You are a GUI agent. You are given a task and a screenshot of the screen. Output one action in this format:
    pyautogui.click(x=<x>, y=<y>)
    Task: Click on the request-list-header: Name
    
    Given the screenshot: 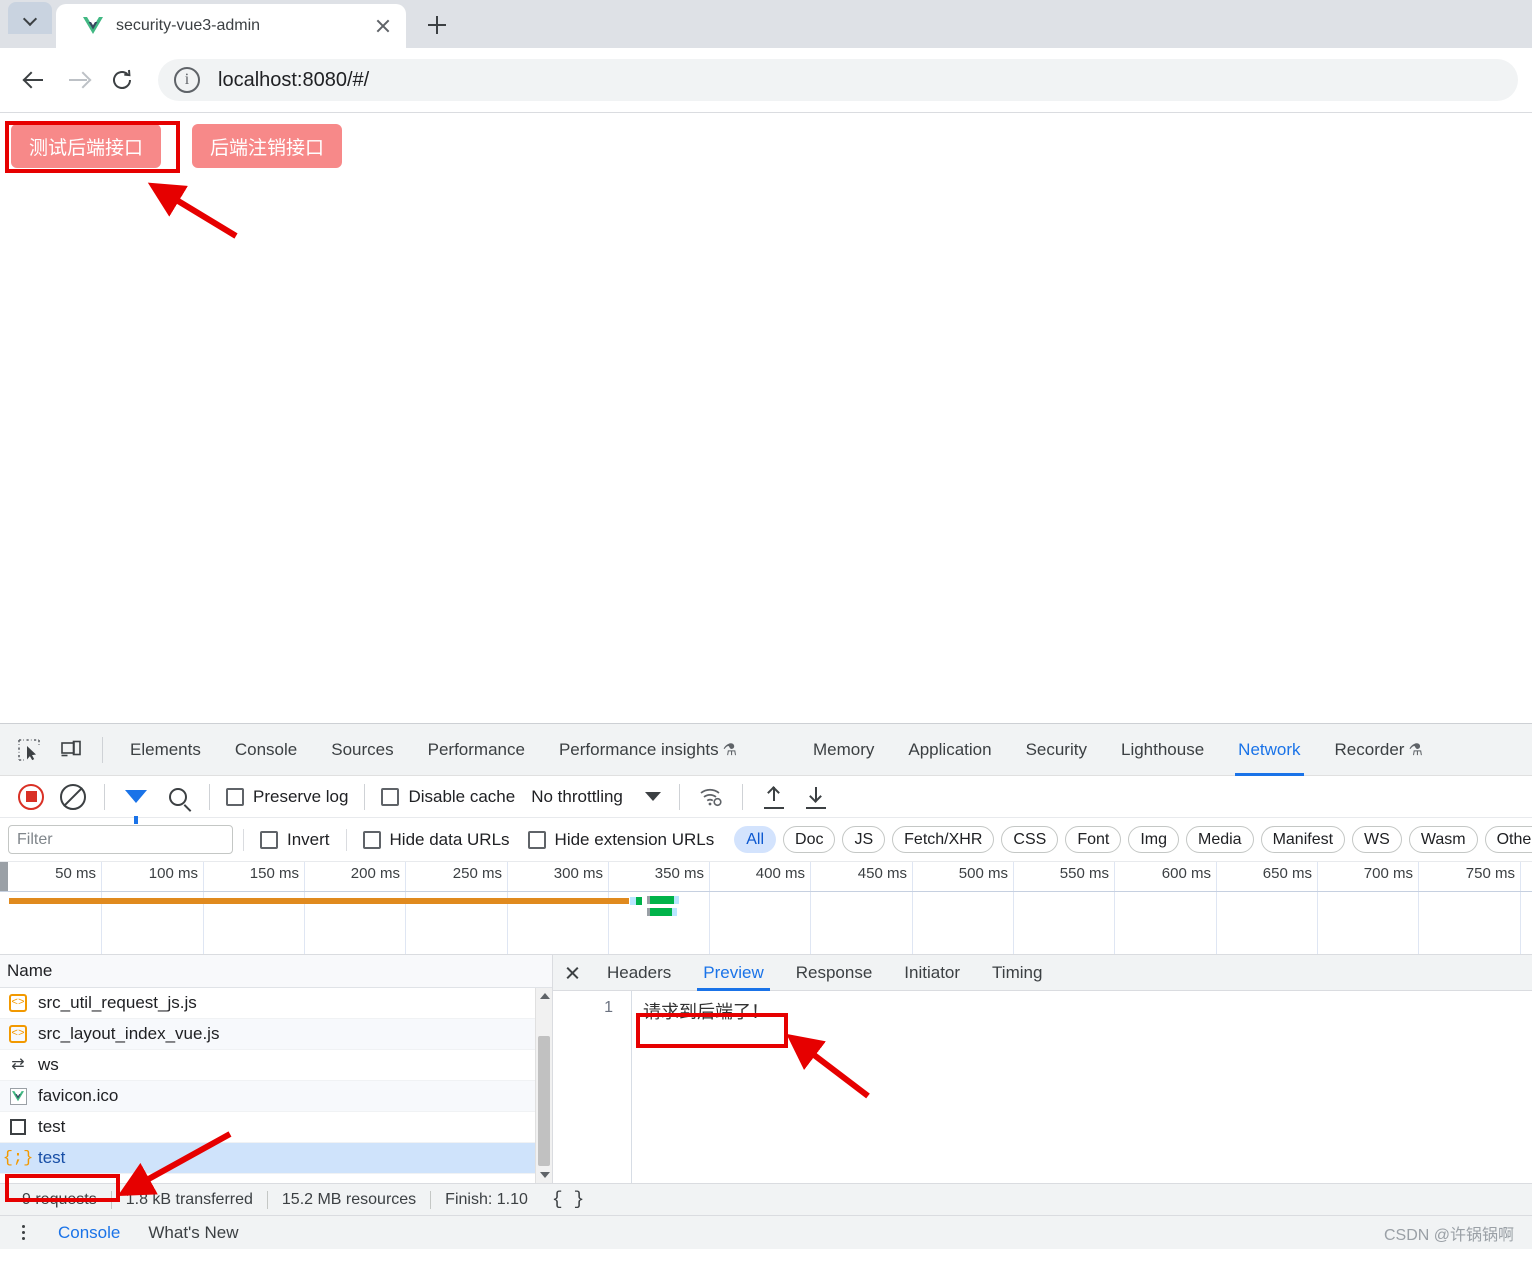 What is the action you would take?
    pyautogui.click(x=276, y=971)
    